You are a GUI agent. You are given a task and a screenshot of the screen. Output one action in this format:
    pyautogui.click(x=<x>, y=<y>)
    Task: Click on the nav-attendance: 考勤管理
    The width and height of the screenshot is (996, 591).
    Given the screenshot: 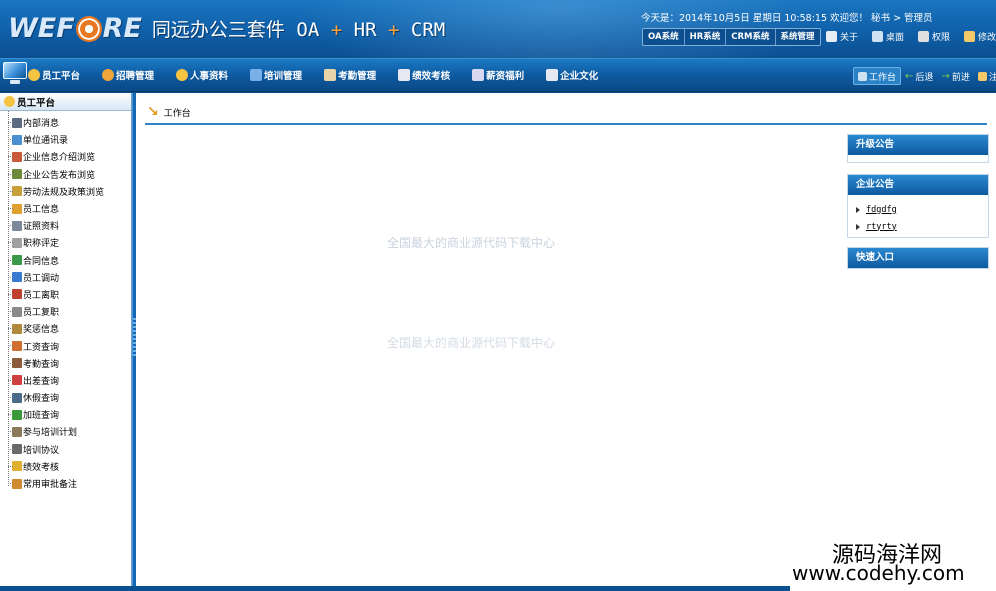 What is the action you would take?
    pyautogui.click(x=350, y=75)
    